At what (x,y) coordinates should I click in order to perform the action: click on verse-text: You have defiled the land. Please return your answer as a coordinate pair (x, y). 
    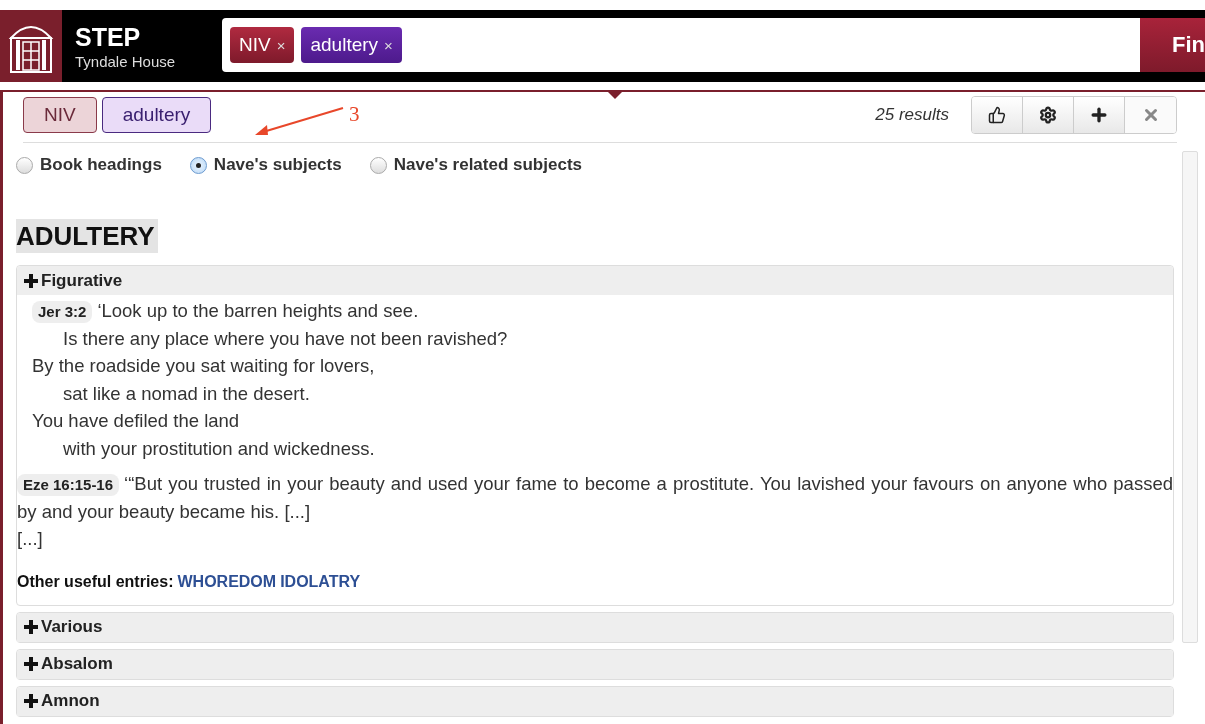
    Looking at the image, I should click on (136, 421).